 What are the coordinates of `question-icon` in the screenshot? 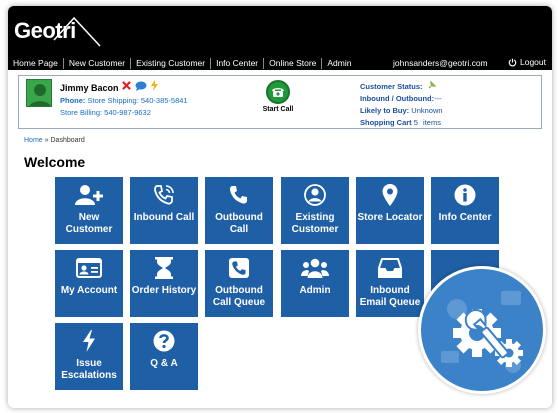 It's located at (164, 341).